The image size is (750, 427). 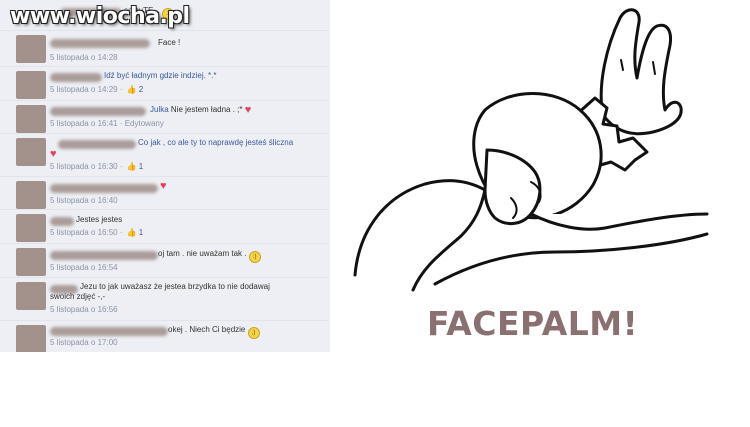 What do you see at coordinates (84, 89) in the screenshot?
I see `comment-timestamp: 5 listopada o 14:29` at bounding box center [84, 89].